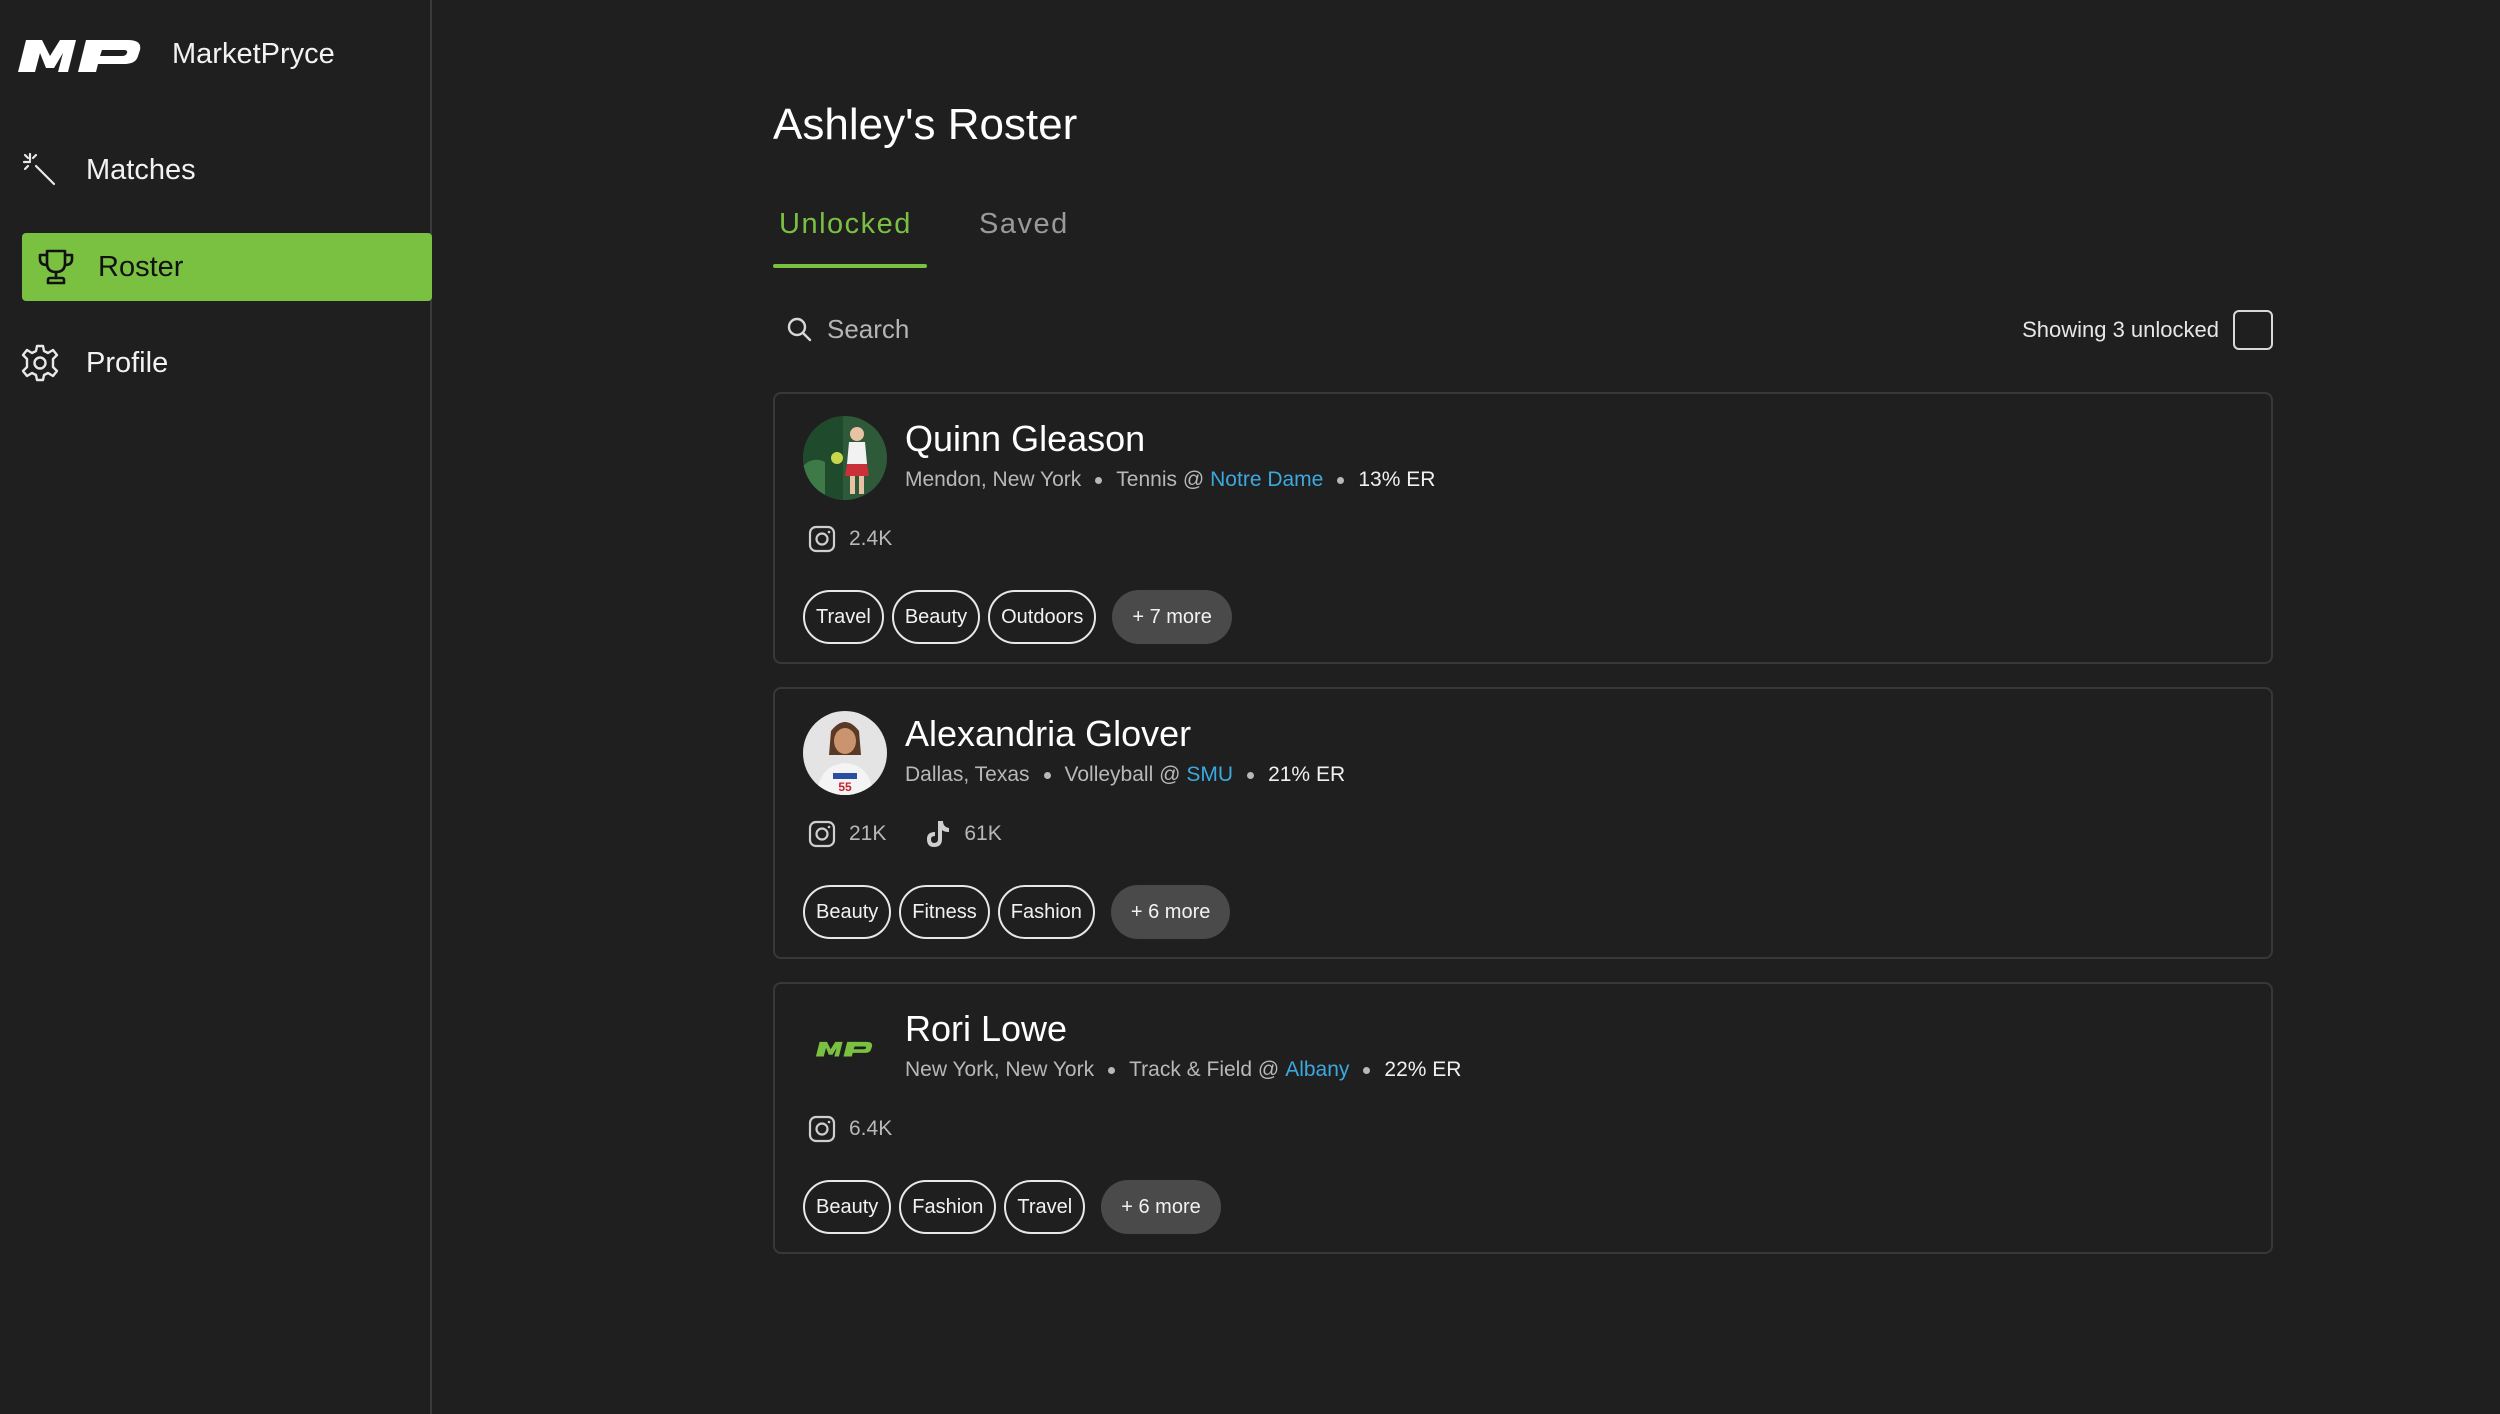  I want to click on gear-icon, so click(40, 363).